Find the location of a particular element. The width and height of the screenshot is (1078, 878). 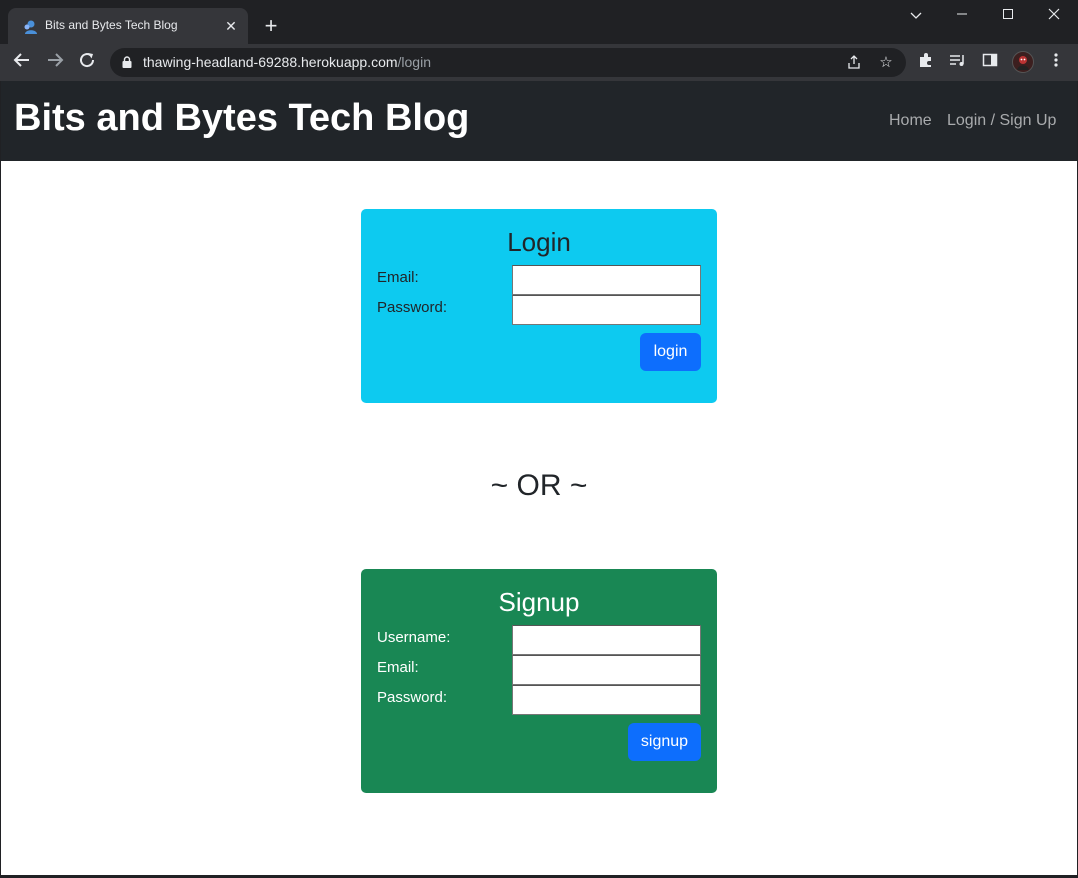

login-email-label: Email: is located at coordinates (398, 277).